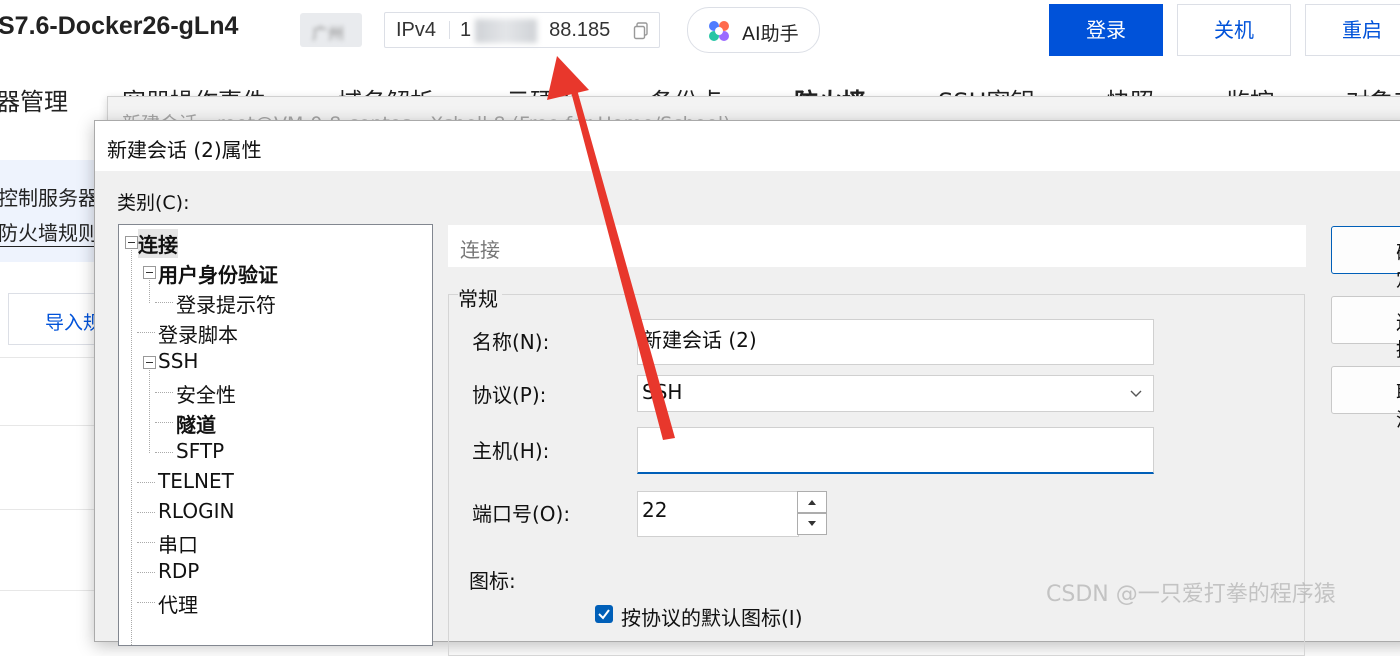 This screenshot has height=656, width=1400. I want to click on collapse-connection-icon, so click(131, 242).